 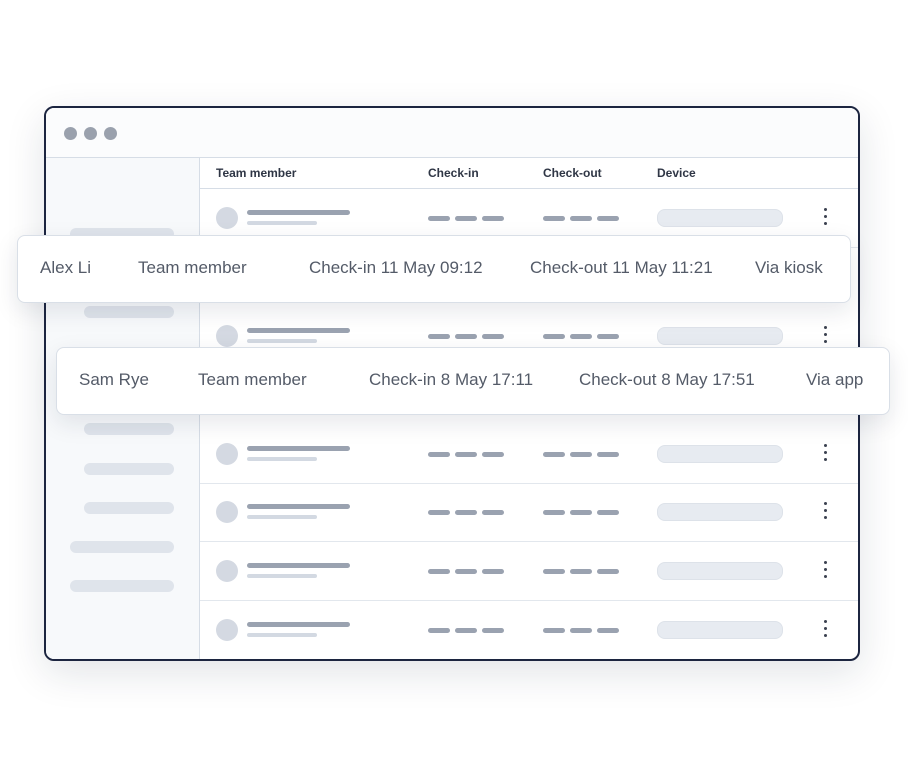 What do you see at coordinates (452, 133) in the screenshot?
I see `window-titlebar` at bounding box center [452, 133].